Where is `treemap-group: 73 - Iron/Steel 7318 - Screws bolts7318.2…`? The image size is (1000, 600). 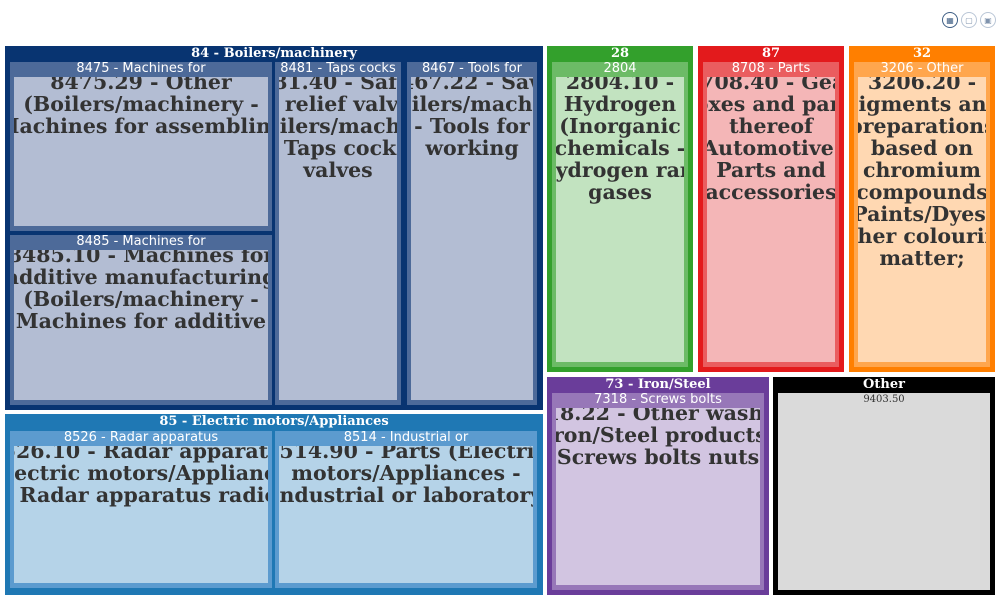 treemap-group: 73 - Iron/Steel 7318 - Screws bolts7318.2… is located at coordinates (658, 486).